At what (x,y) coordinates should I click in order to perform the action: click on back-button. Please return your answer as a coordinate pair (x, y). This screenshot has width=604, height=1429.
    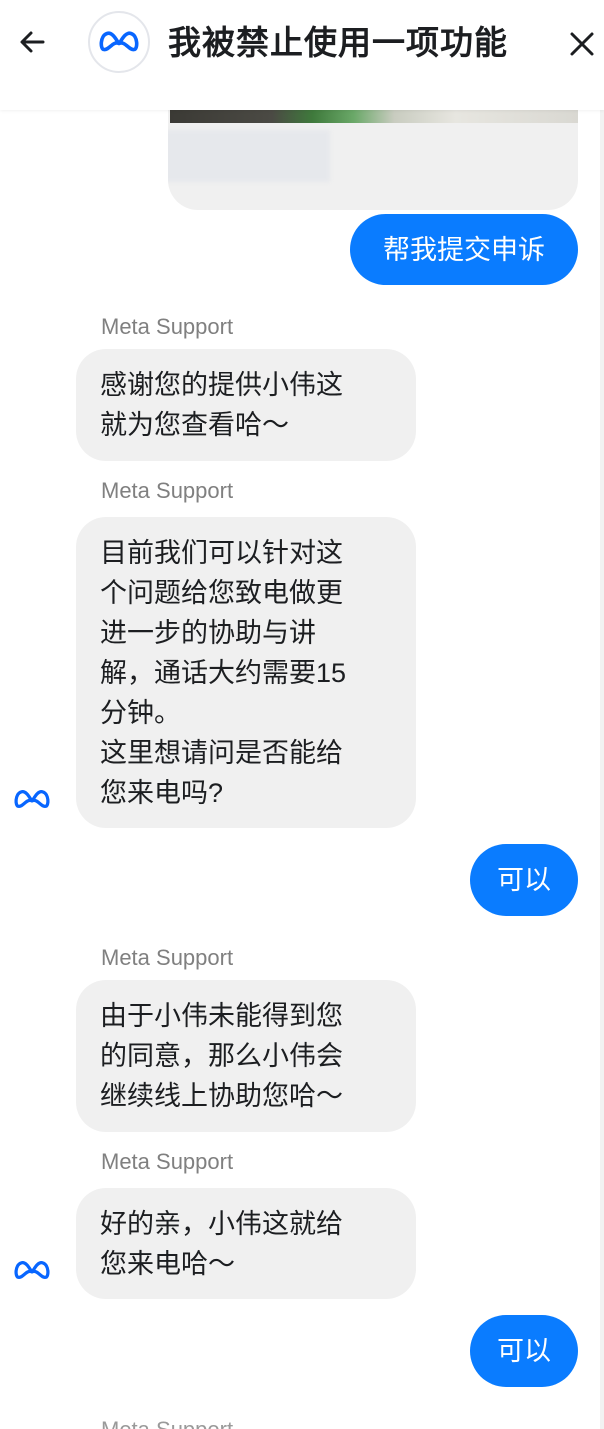
    Looking at the image, I should click on (32, 42).